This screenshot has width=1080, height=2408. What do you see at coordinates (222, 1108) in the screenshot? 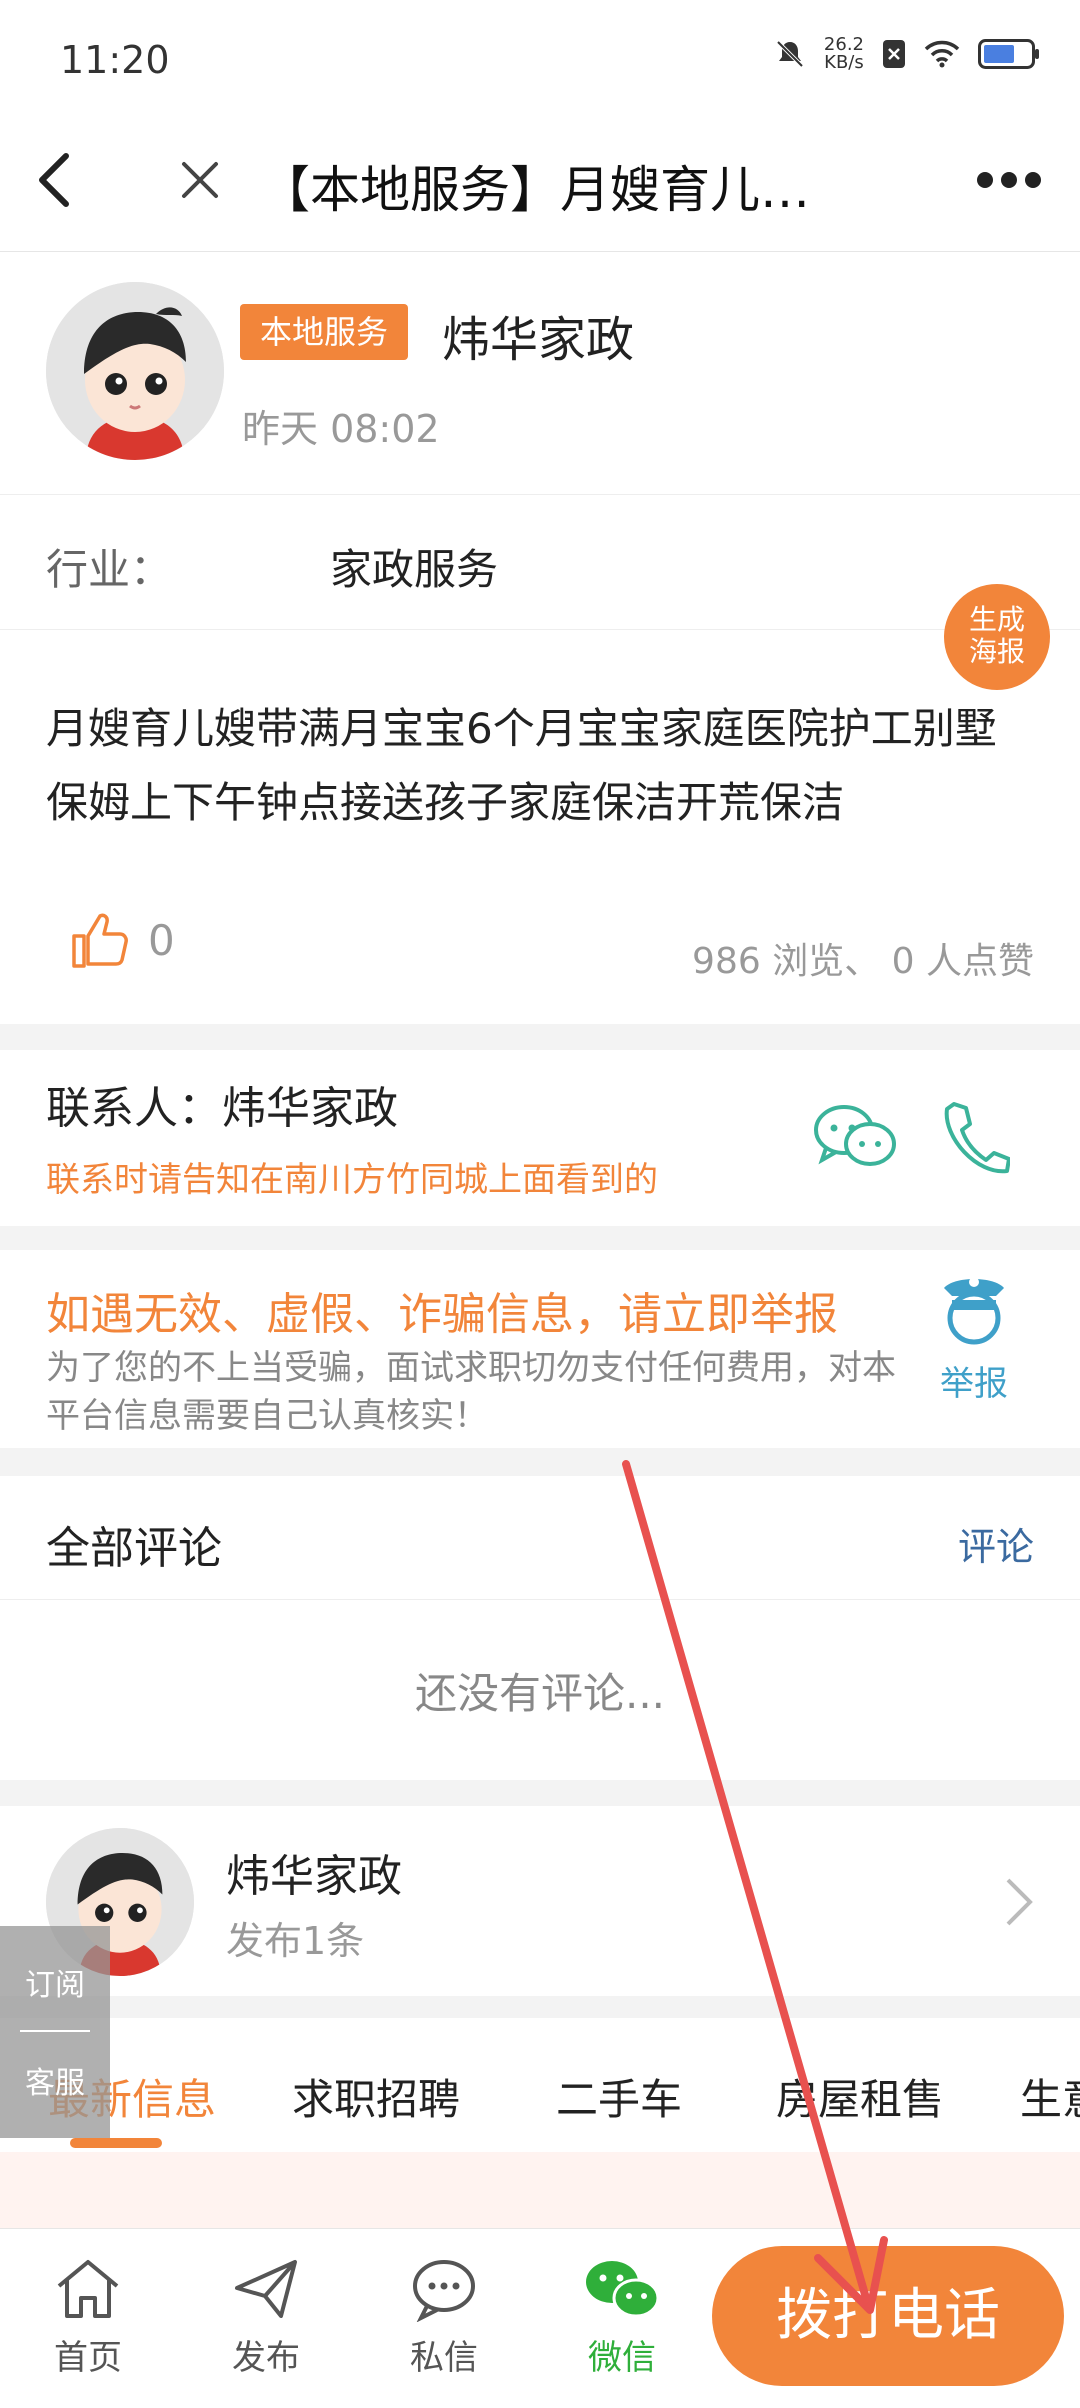
I see `contact-name: 联系人：炜华家政` at bounding box center [222, 1108].